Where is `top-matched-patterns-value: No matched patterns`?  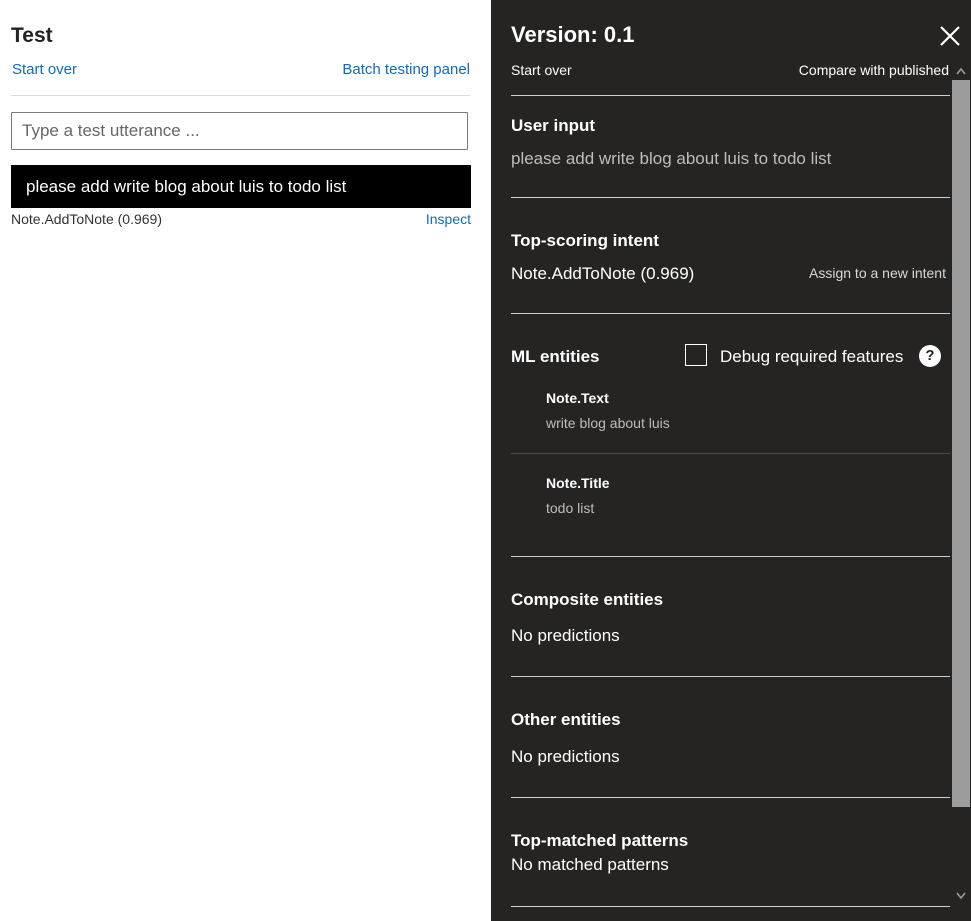 top-matched-patterns-value: No matched patterns is located at coordinates (590, 864).